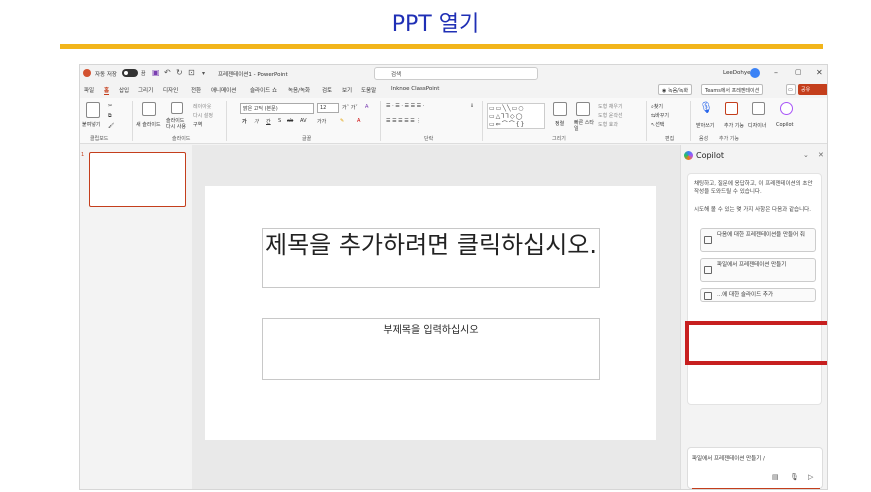 The image size is (871, 492). I want to click on underline-icon: 간, so click(268, 121).